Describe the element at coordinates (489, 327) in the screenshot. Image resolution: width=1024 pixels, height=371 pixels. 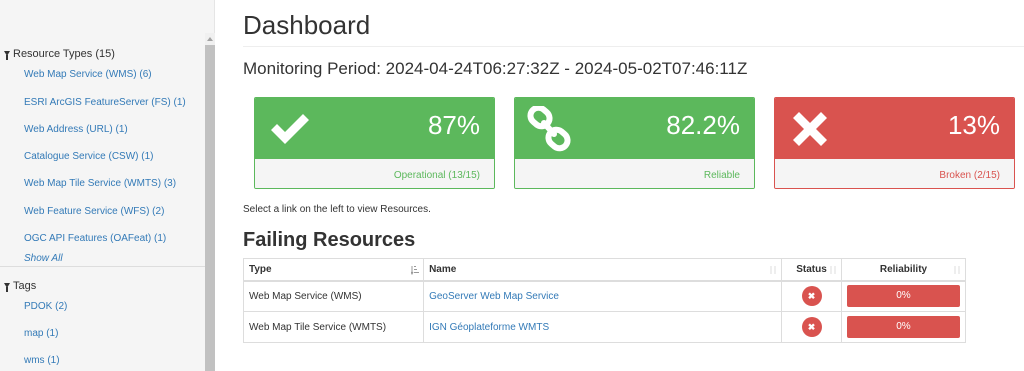
I see `resource-link: IGN Géoplateforme WMTS` at that location.